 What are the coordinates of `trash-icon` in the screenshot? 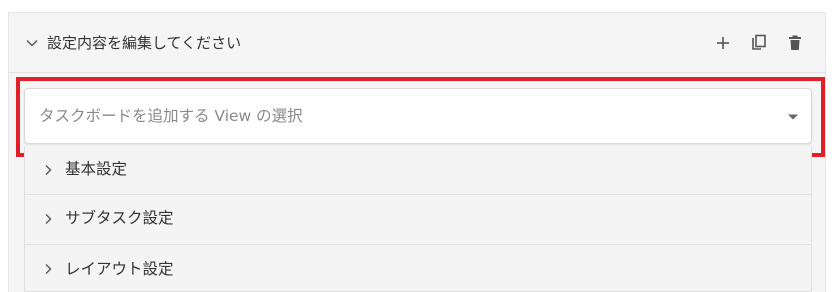 It's located at (795, 43).